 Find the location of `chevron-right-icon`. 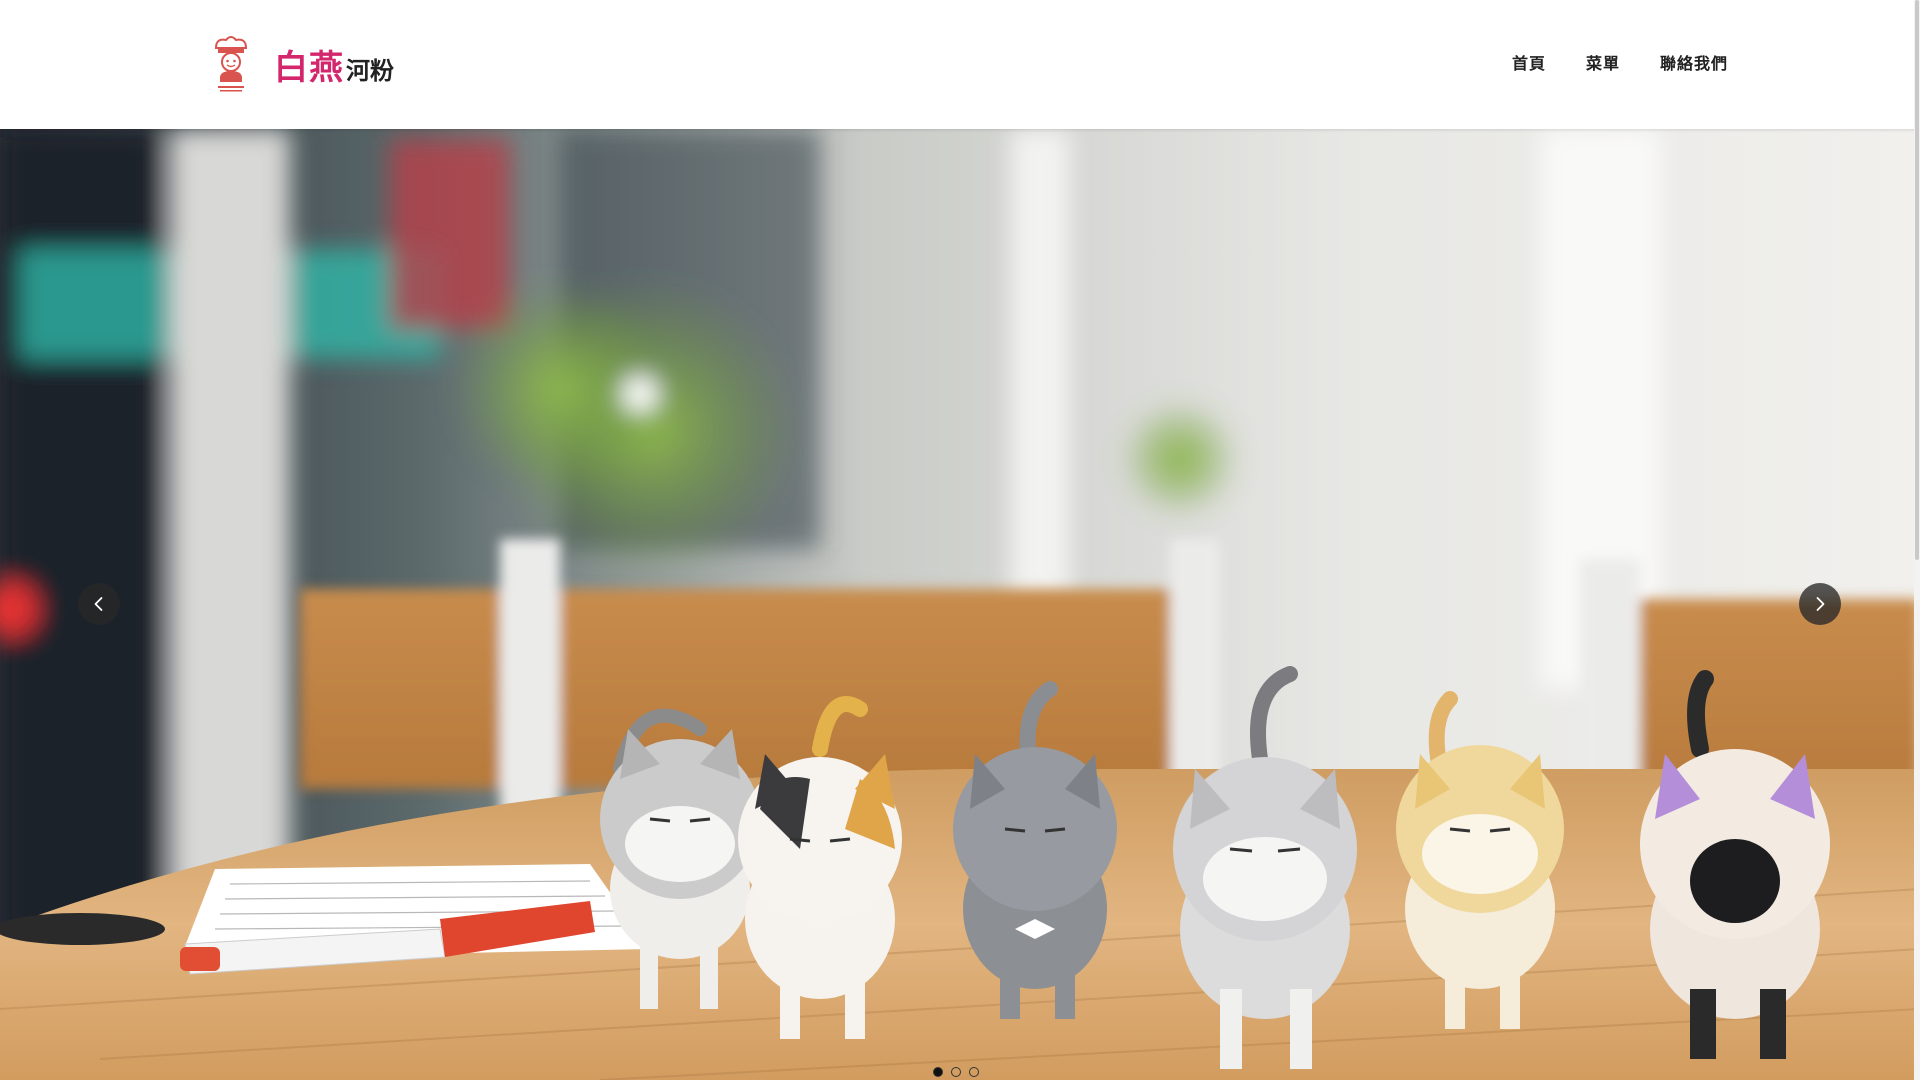

chevron-right-icon is located at coordinates (1820, 604).